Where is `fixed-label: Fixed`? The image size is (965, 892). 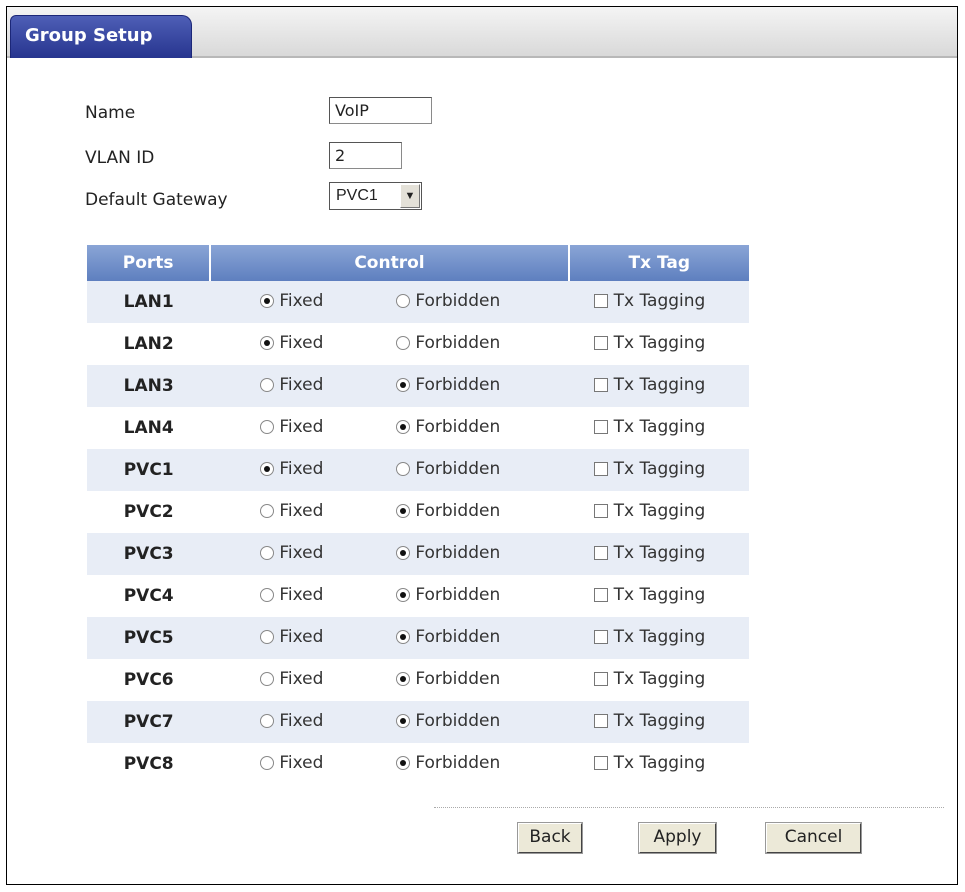
fixed-label: Fixed is located at coordinates (301, 301).